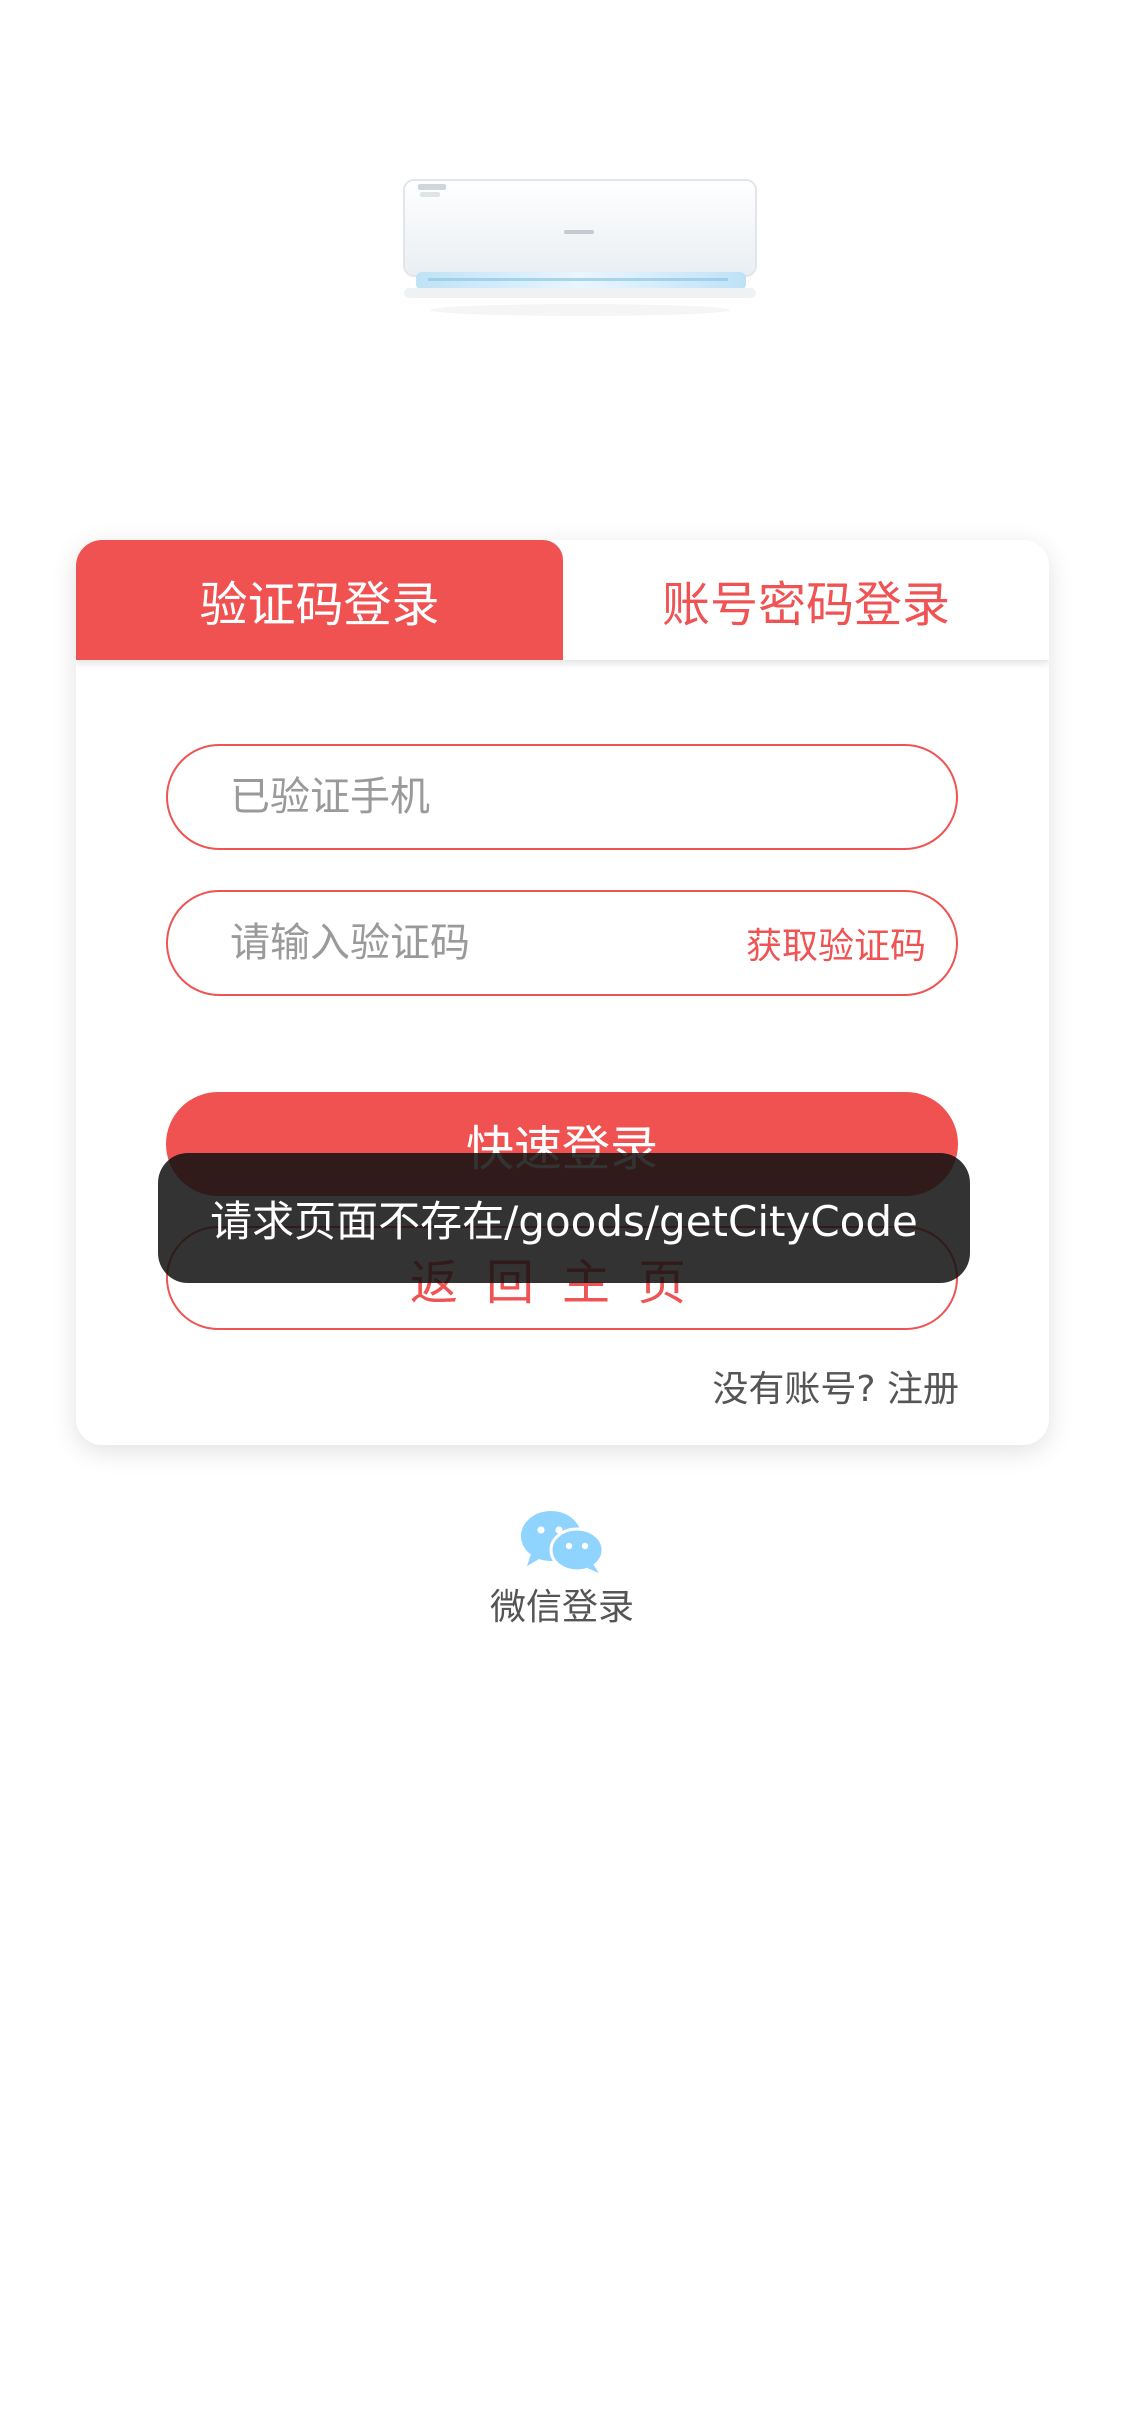  What do you see at coordinates (577, 797) in the screenshot?
I see `phone-input` at bounding box center [577, 797].